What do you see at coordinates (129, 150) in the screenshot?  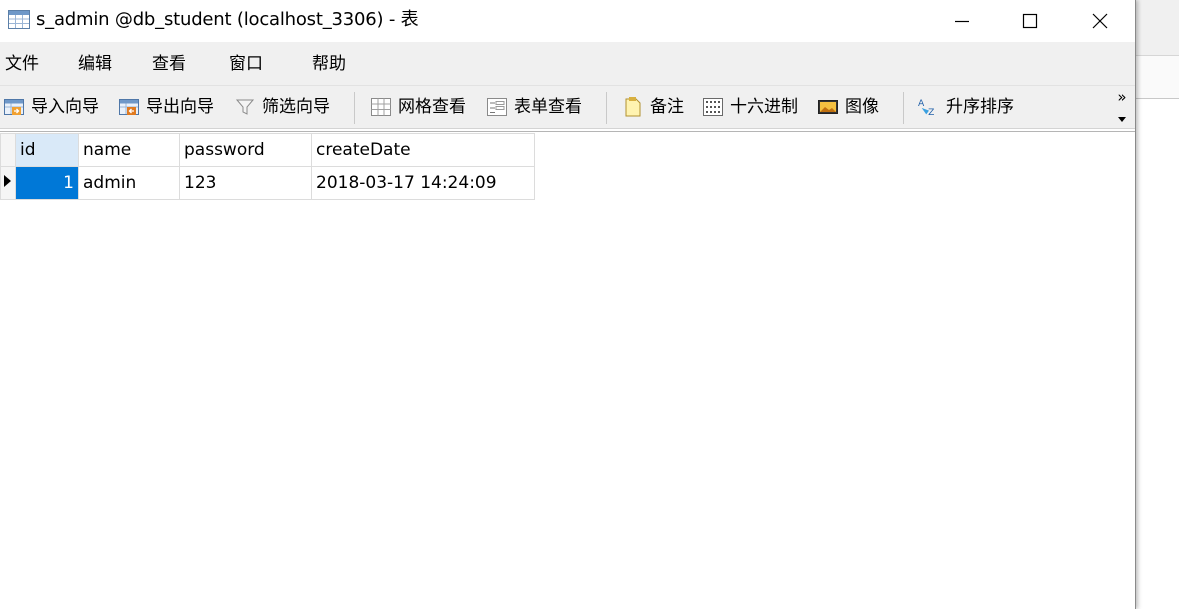 I see `column-header-name: name` at bounding box center [129, 150].